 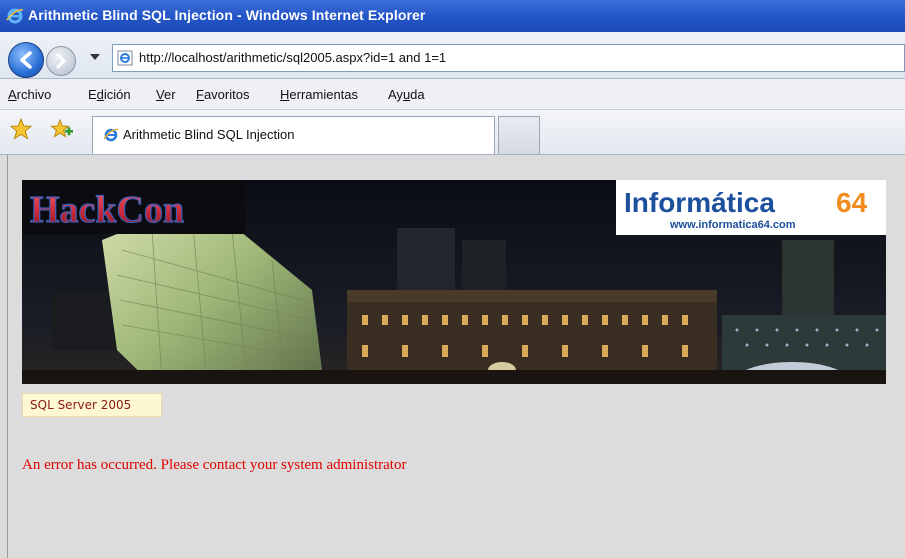 What do you see at coordinates (732, 225) in the screenshot?
I see `informatica-logo-url: www.informatica64.com` at bounding box center [732, 225].